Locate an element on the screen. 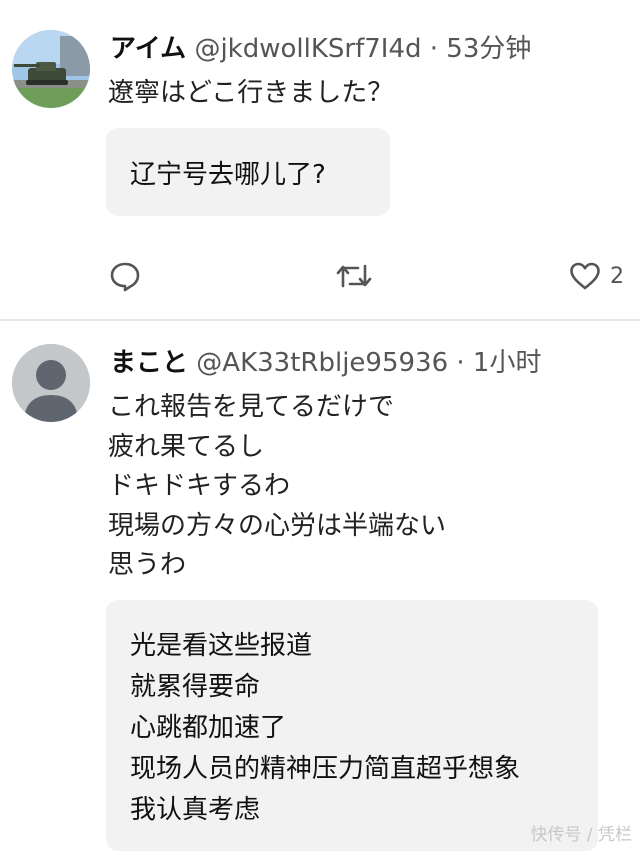  translation-line: 我认真考虑 is located at coordinates (195, 810).